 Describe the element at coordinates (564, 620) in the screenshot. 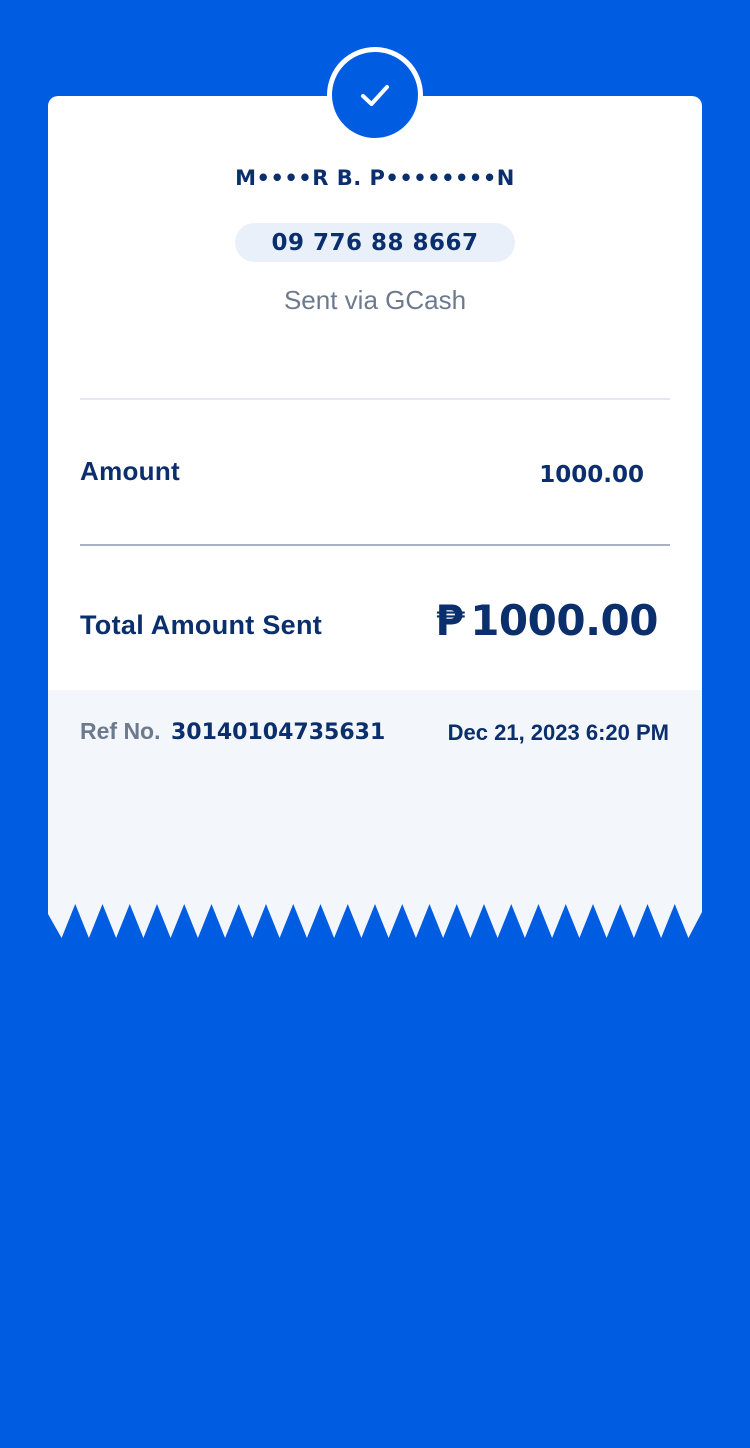

I see `total-amount-number: 1000.00` at that location.